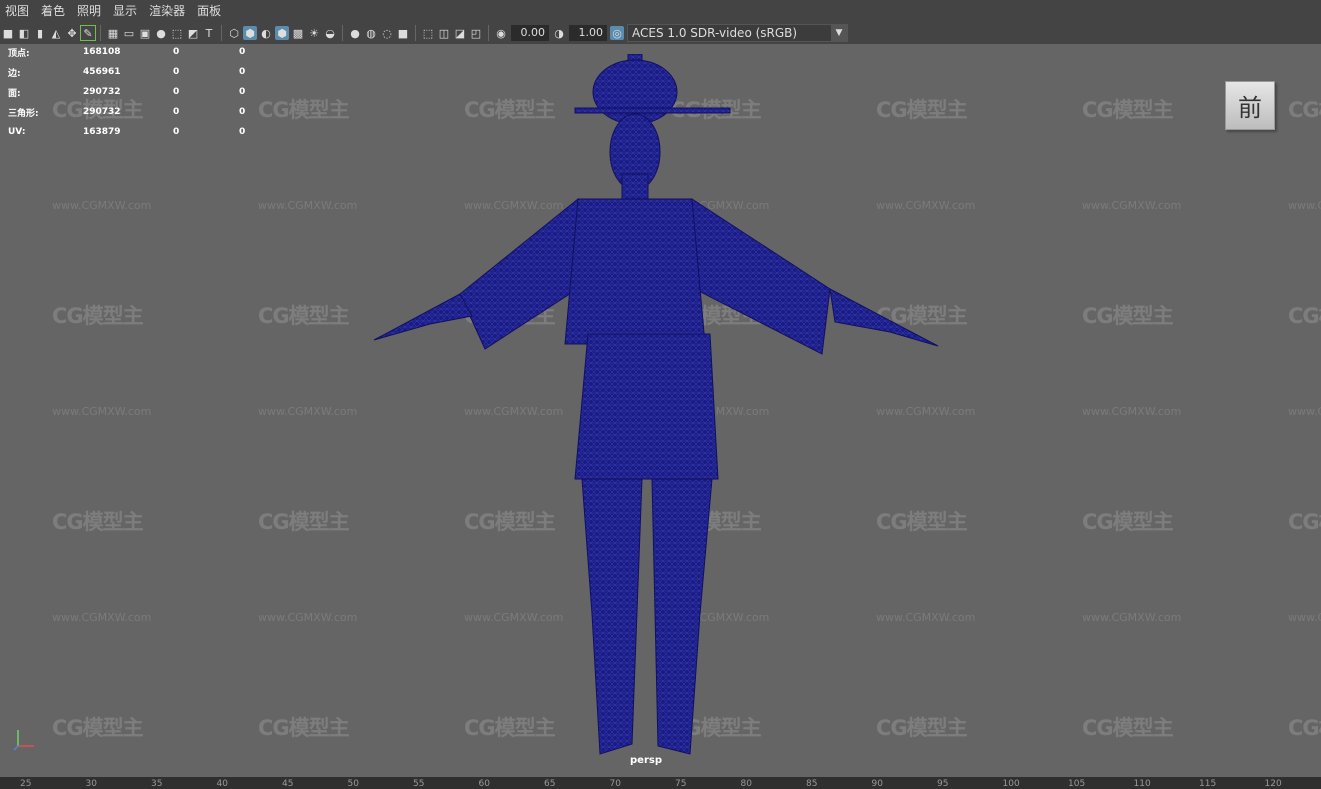  I want to click on smooth-shade-icon: ⬢, so click(250, 33).